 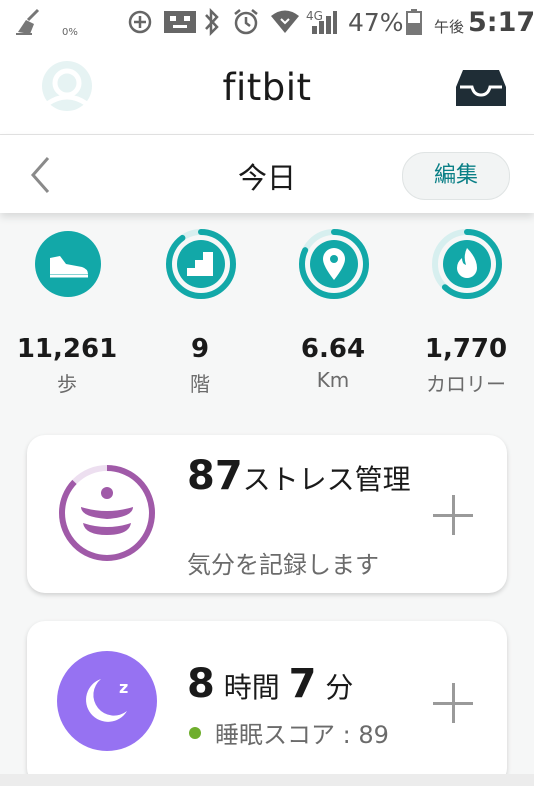 What do you see at coordinates (201, 264) in the screenshot?
I see `floors-ring` at bounding box center [201, 264].